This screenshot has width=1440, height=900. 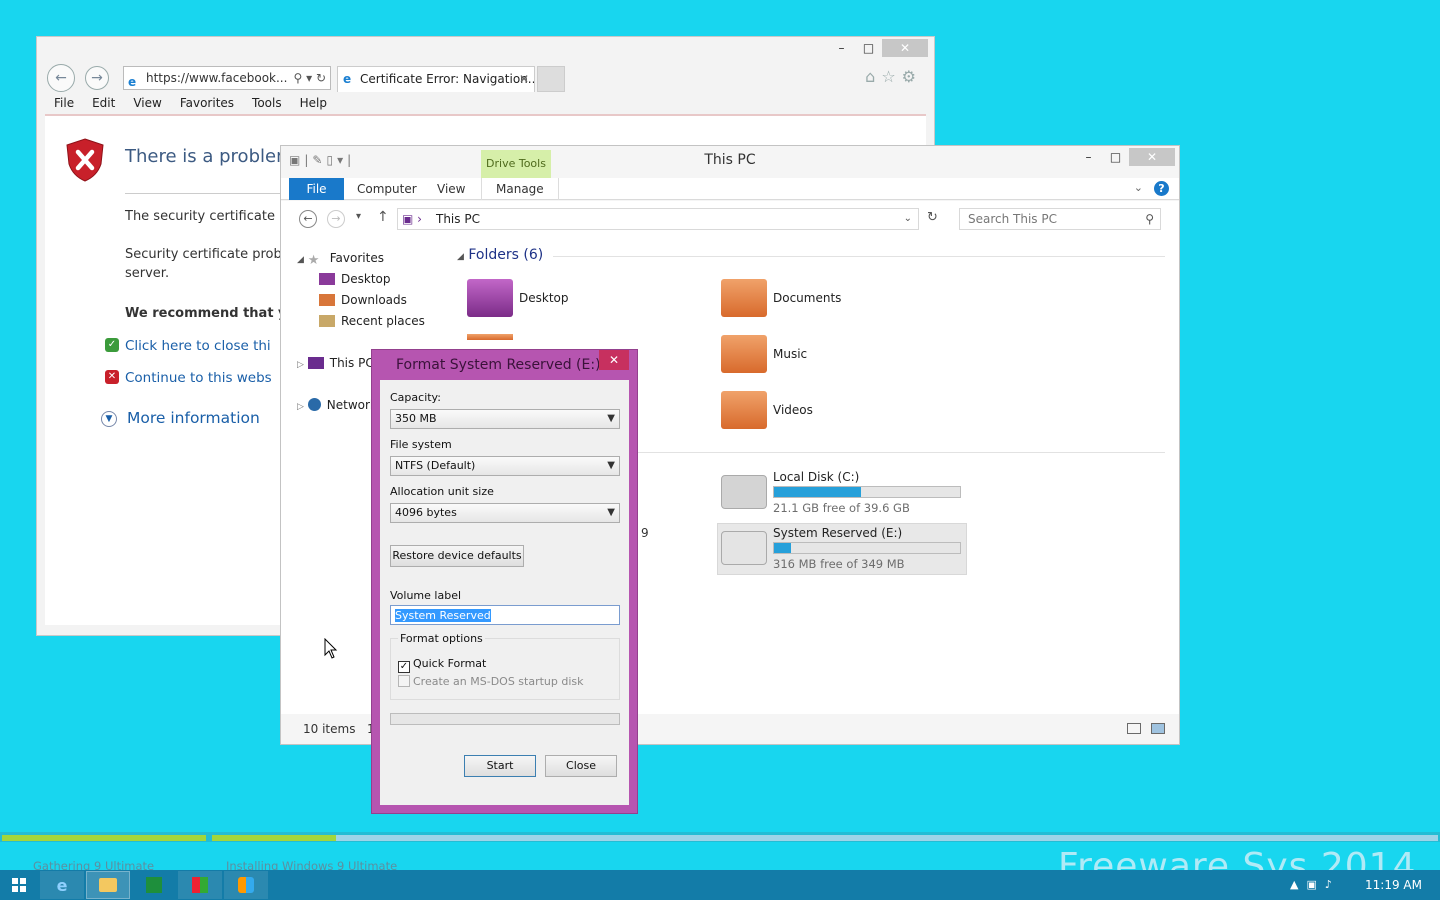 I want to click on ribbon-expand-icon: ⌄, so click(x=1138, y=187).